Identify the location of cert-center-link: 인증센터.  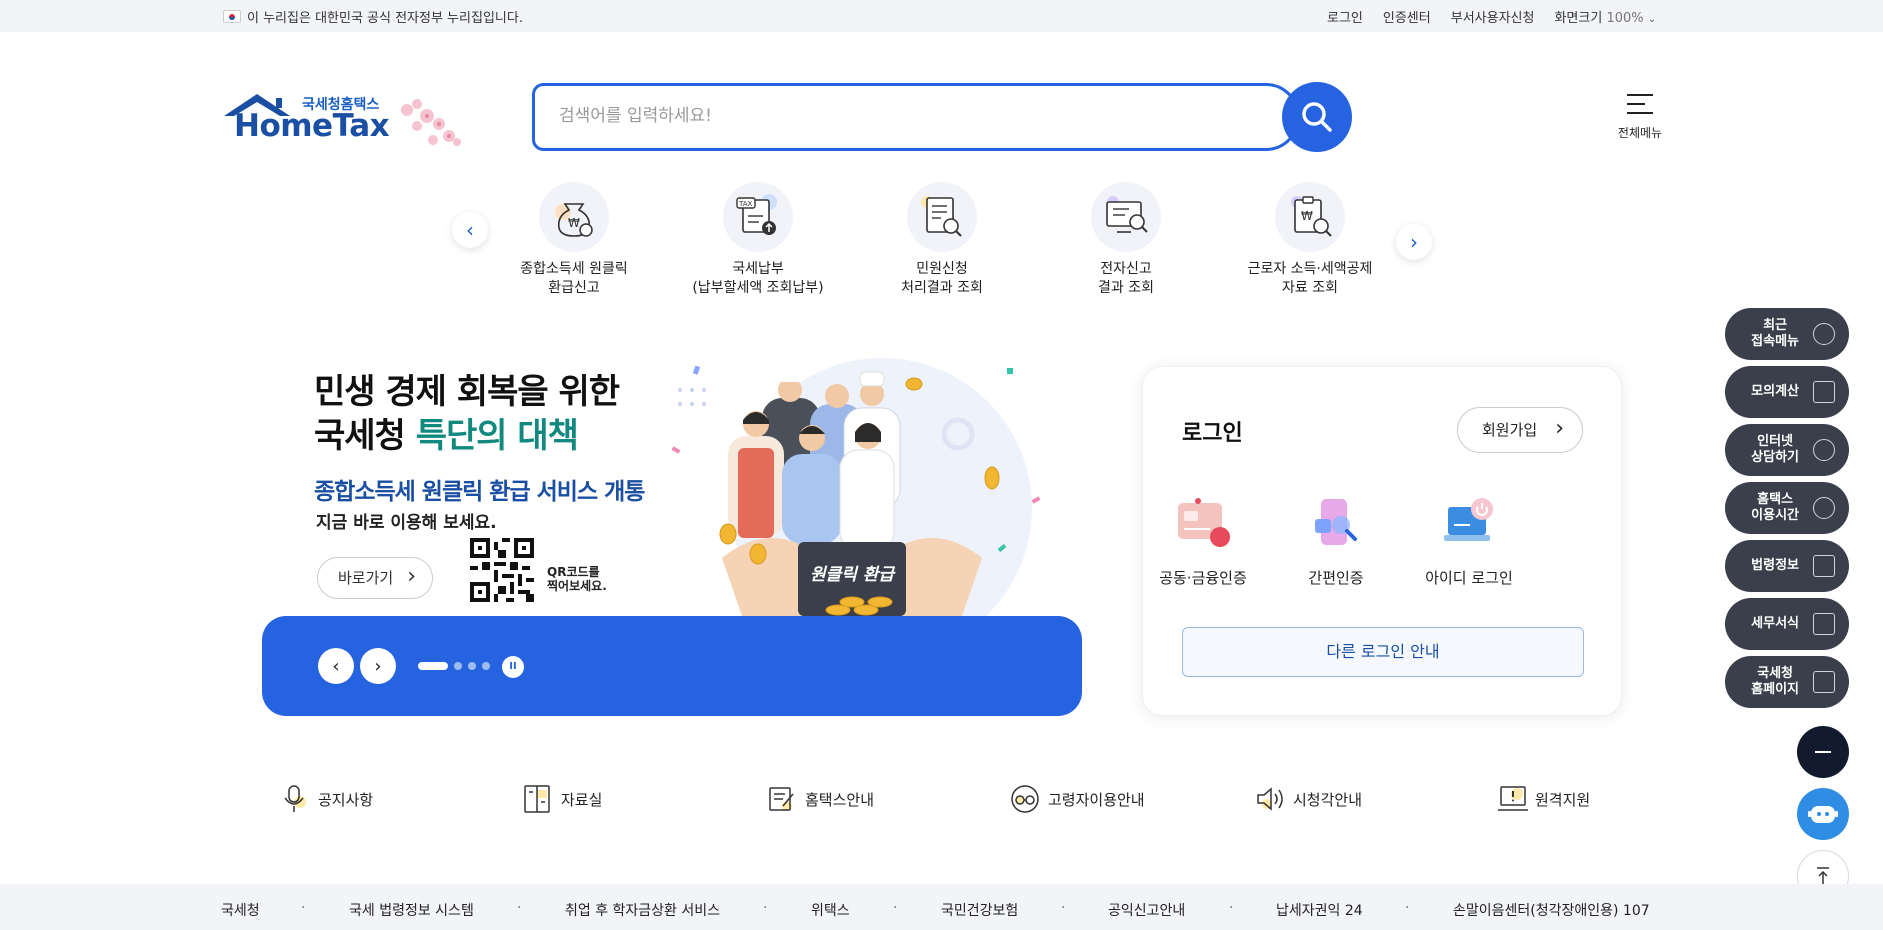
(1407, 16).